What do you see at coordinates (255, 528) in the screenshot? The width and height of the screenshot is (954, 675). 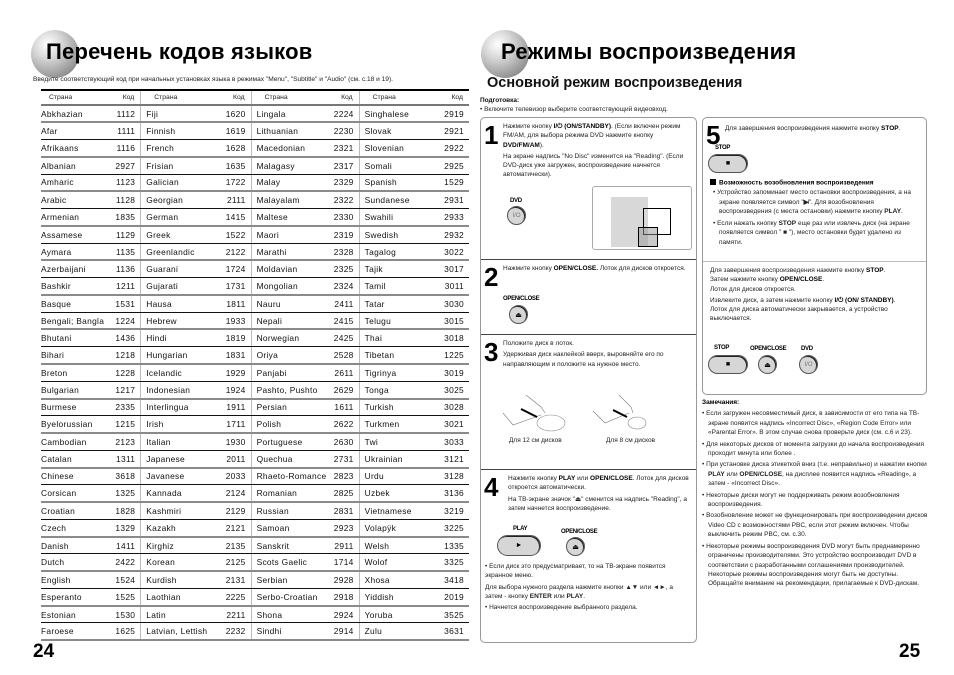 I see `table-row: Czech 1329 Kazakh 2121 Samoan 2923 Volapÿk 3225` at bounding box center [255, 528].